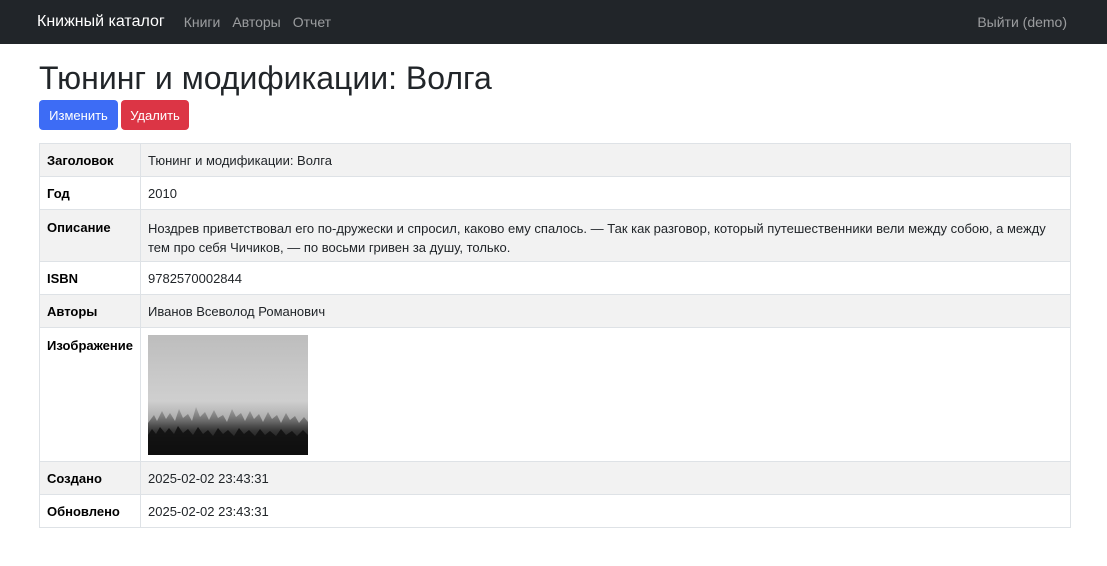 The width and height of the screenshot is (1107, 566). Describe the element at coordinates (90, 511) in the screenshot. I see `updated-label: Обновлено` at that location.